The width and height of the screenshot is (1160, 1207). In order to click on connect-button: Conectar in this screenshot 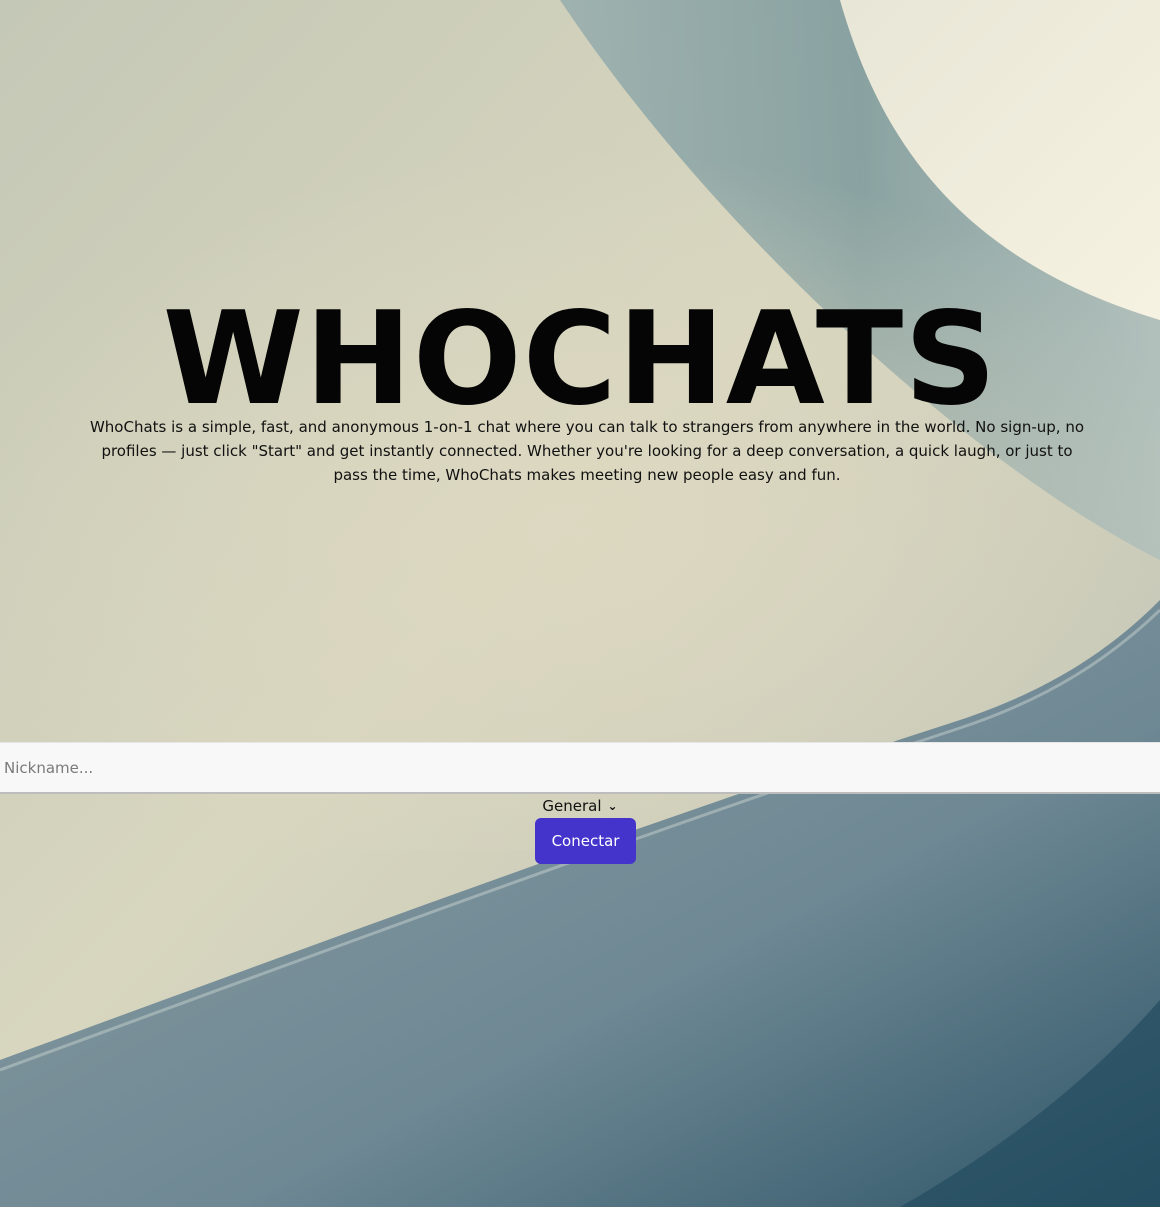, I will do `click(585, 841)`.